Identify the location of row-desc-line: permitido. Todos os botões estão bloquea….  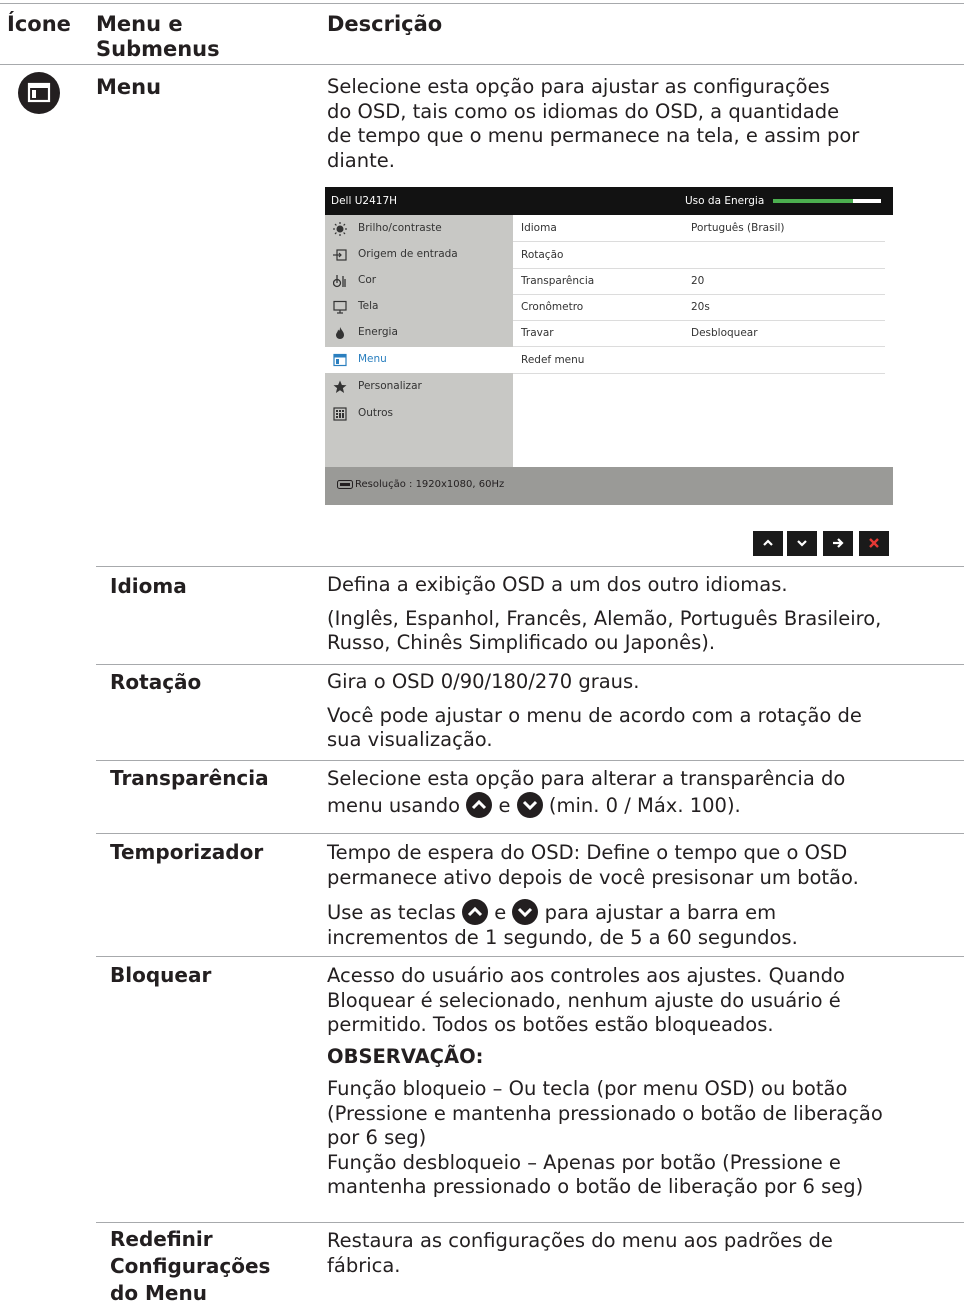
(550, 1024).